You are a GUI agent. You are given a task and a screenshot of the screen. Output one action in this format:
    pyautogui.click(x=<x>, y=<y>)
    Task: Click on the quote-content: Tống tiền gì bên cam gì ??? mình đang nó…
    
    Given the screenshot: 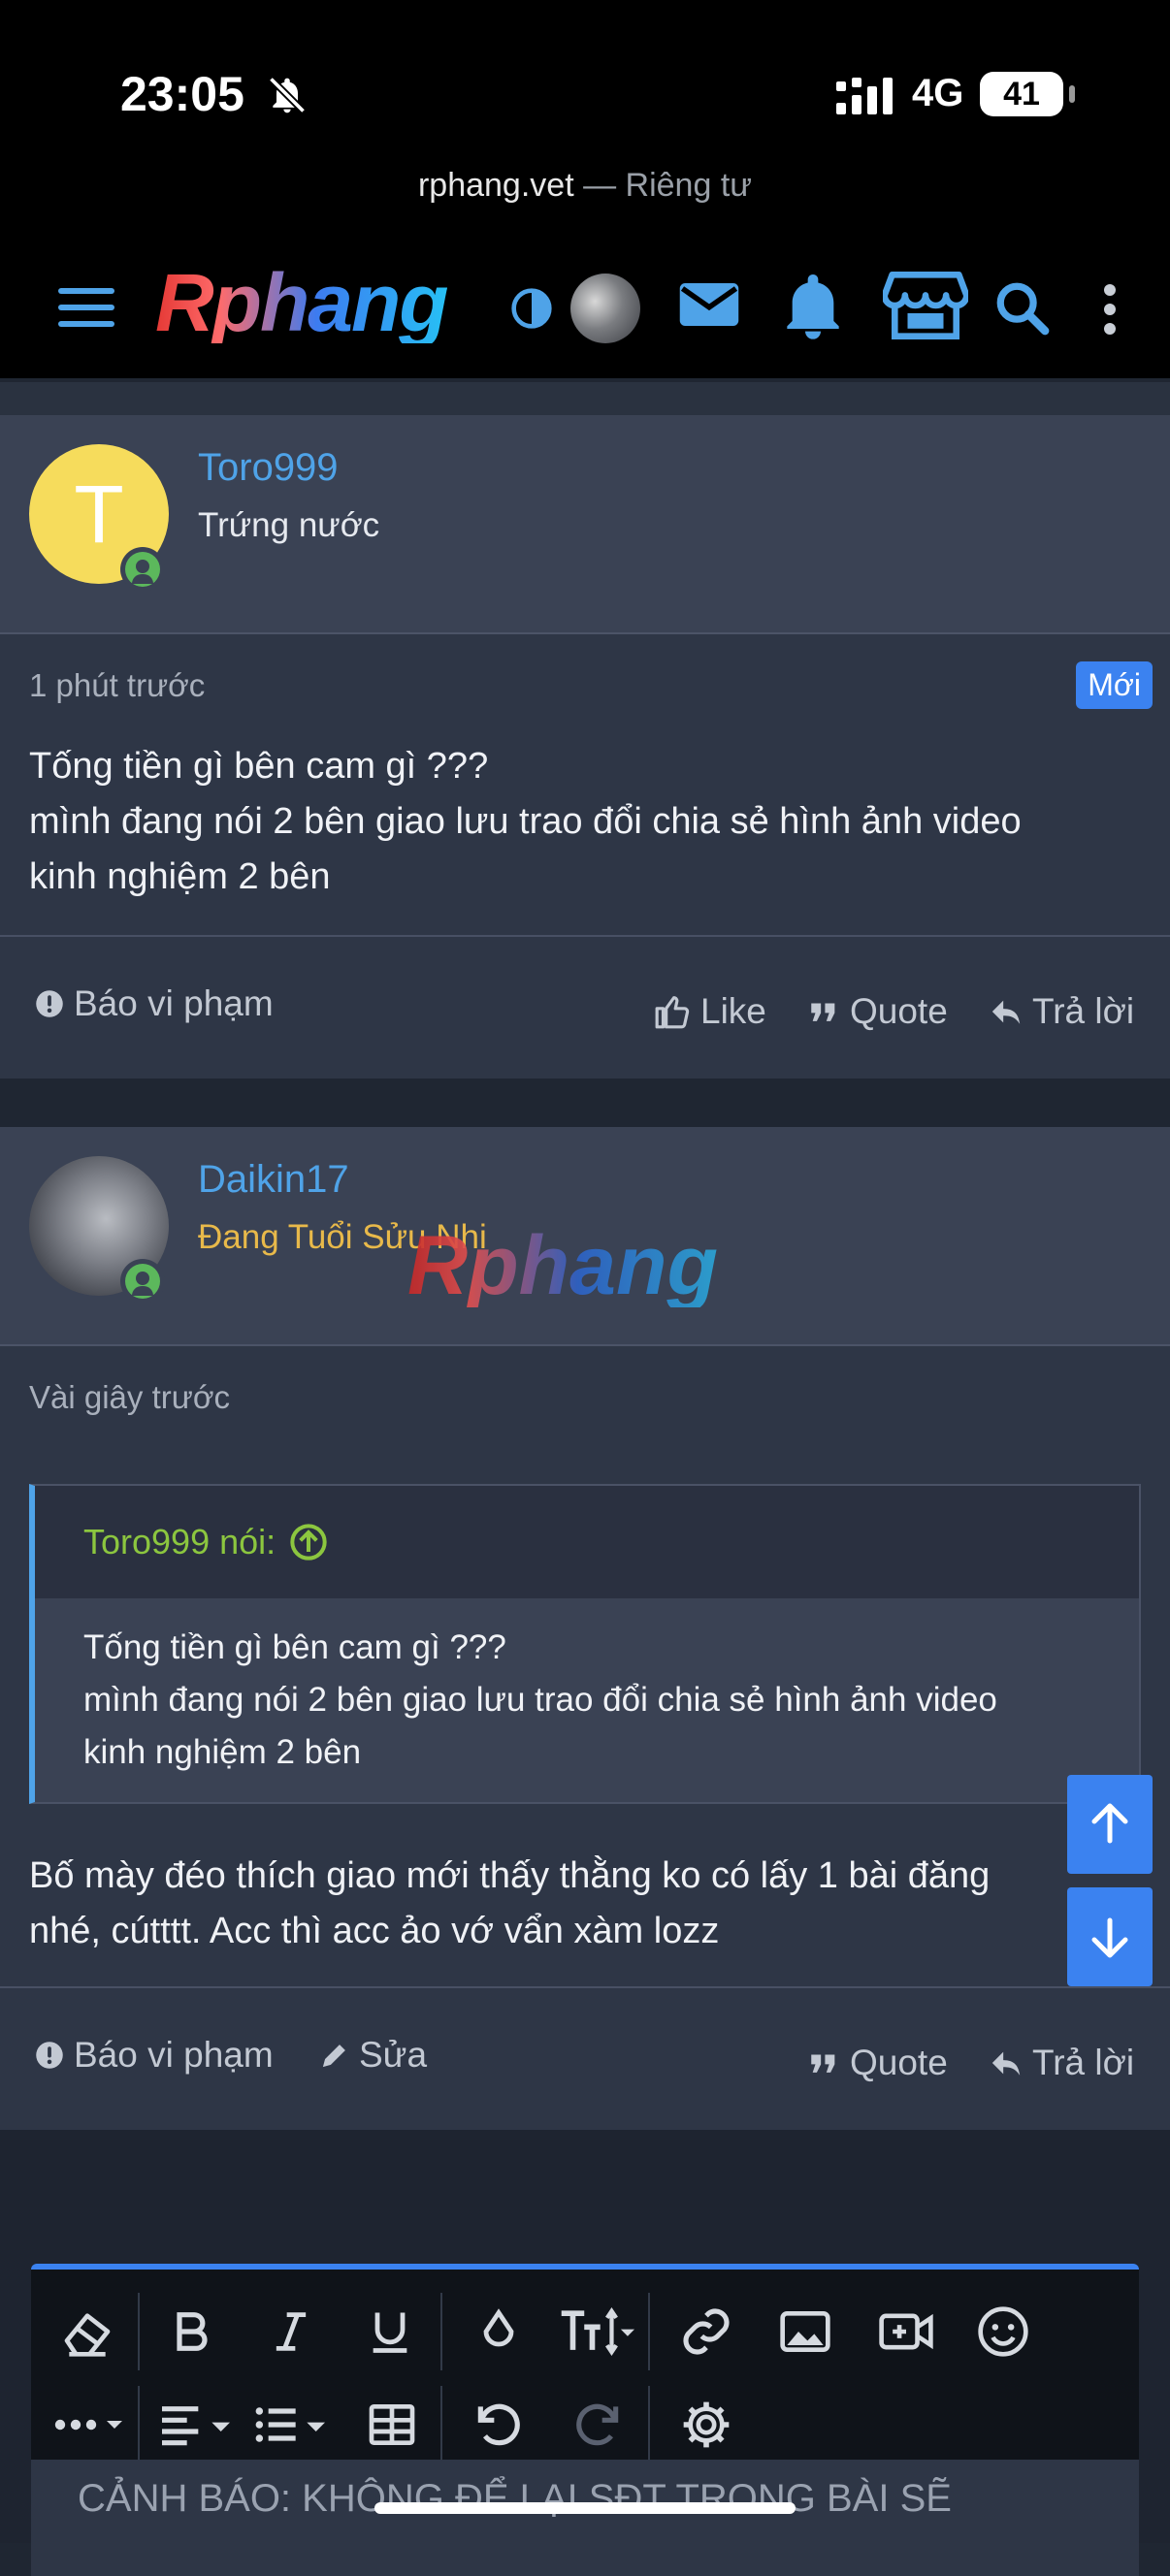 What is the action you would take?
    pyautogui.click(x=587, y=1700)
    